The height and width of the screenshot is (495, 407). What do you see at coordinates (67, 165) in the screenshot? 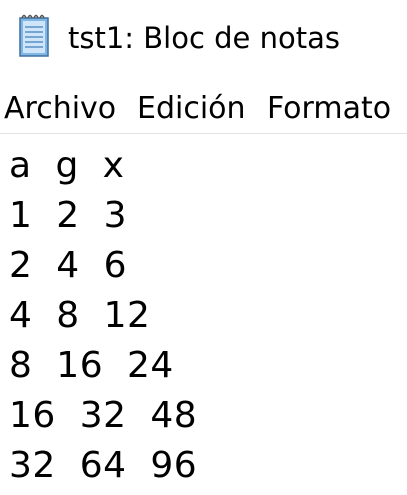
I see `text-line: a g x` at bounding box center [67, 165].